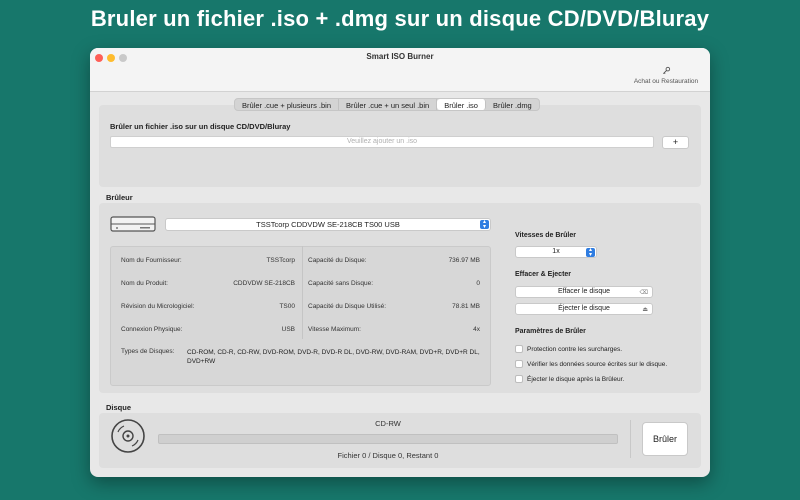 The image size is (800, 500). Describe the element at coordinates (133, 224) in the screenshot. I see `optical-drive-icon` at that location.